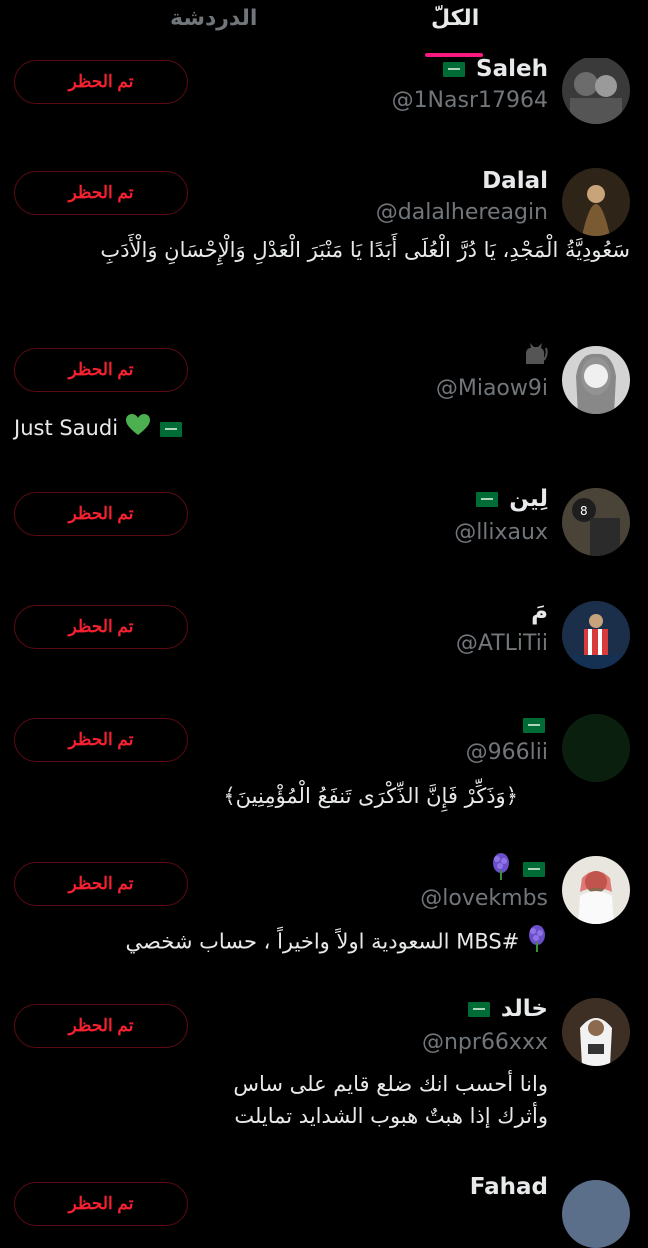 The height and width of the screenshot is (1248, 648). What do you see at coordinates (539, 612) in the screenshot?
I see `user-name: مَ` at bounding box center [539, 612].